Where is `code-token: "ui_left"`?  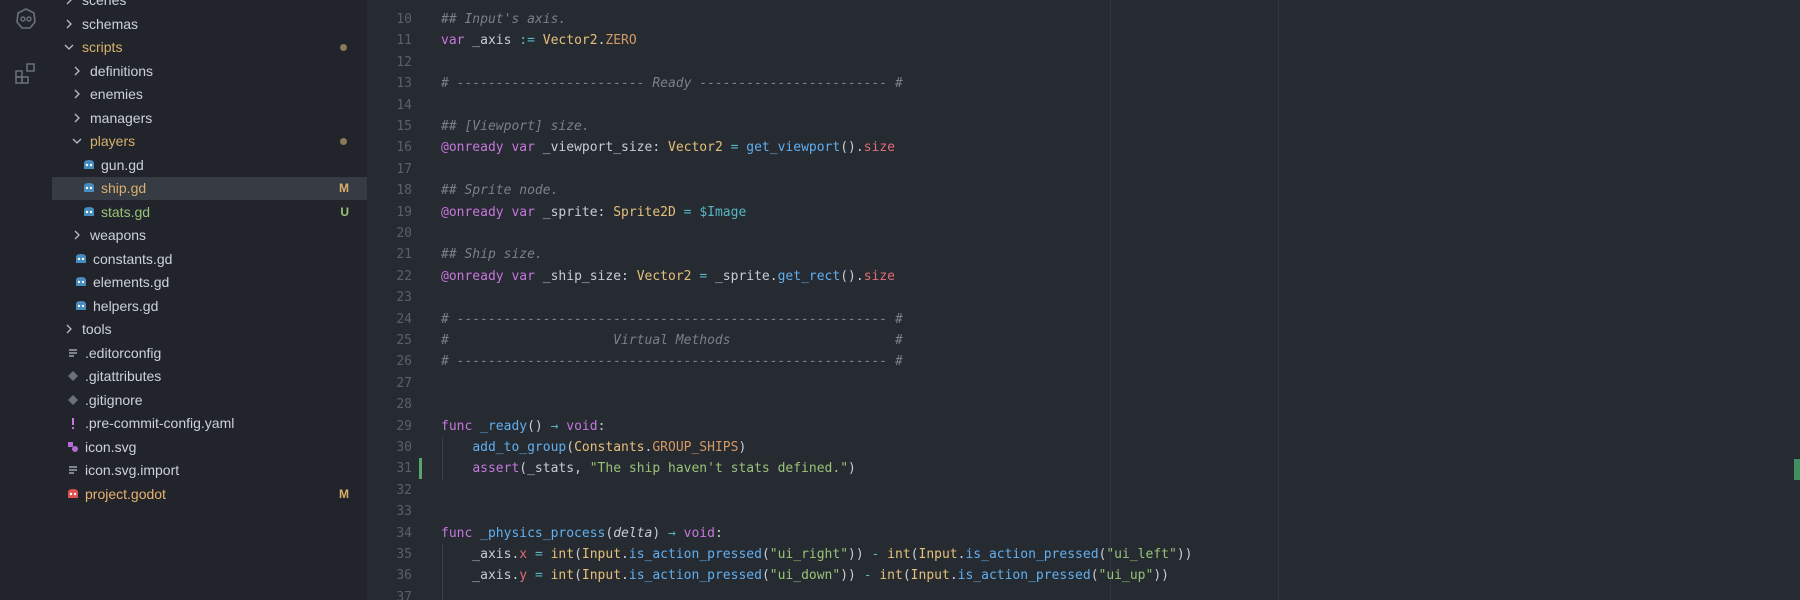 code-token: "ui_left" is located at coordinates (1141, 554).